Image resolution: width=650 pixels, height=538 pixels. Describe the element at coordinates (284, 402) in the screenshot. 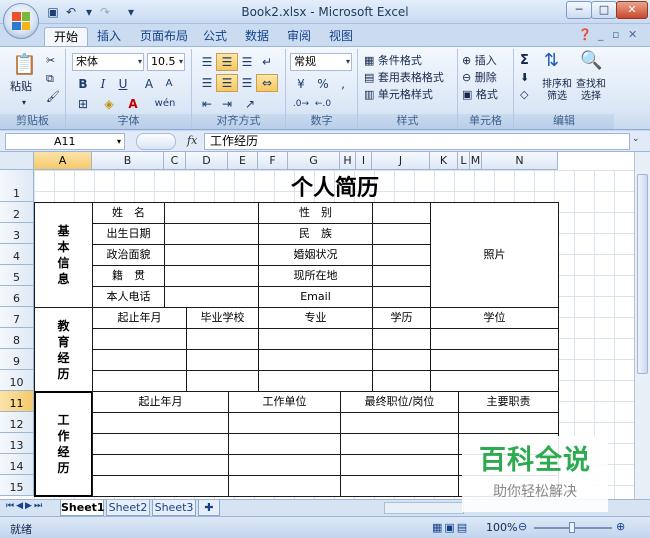

I see `work-company-header: 工作单位` at that location.